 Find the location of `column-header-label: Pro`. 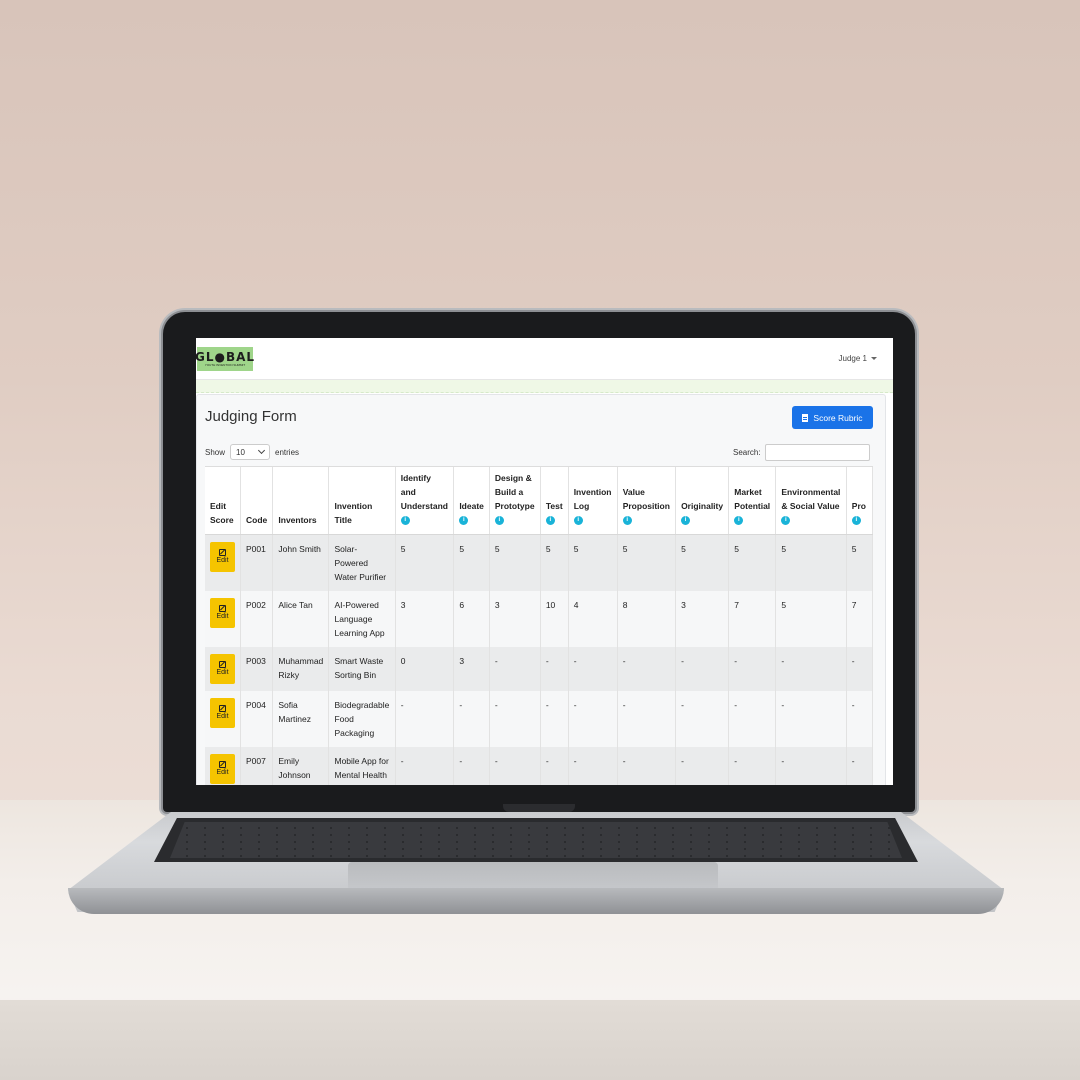

column-header-label: Pro is located at coordinates (858, 505).